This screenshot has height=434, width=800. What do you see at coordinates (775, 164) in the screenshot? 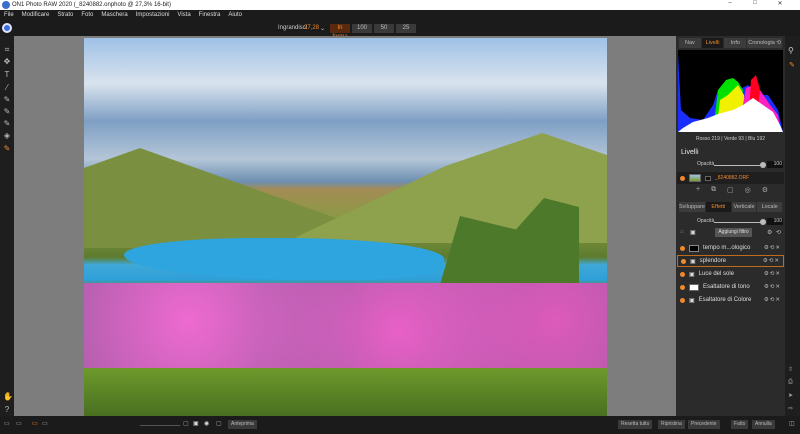
I see `layer-opacity-value: 100` at bounding box center [775, 164].